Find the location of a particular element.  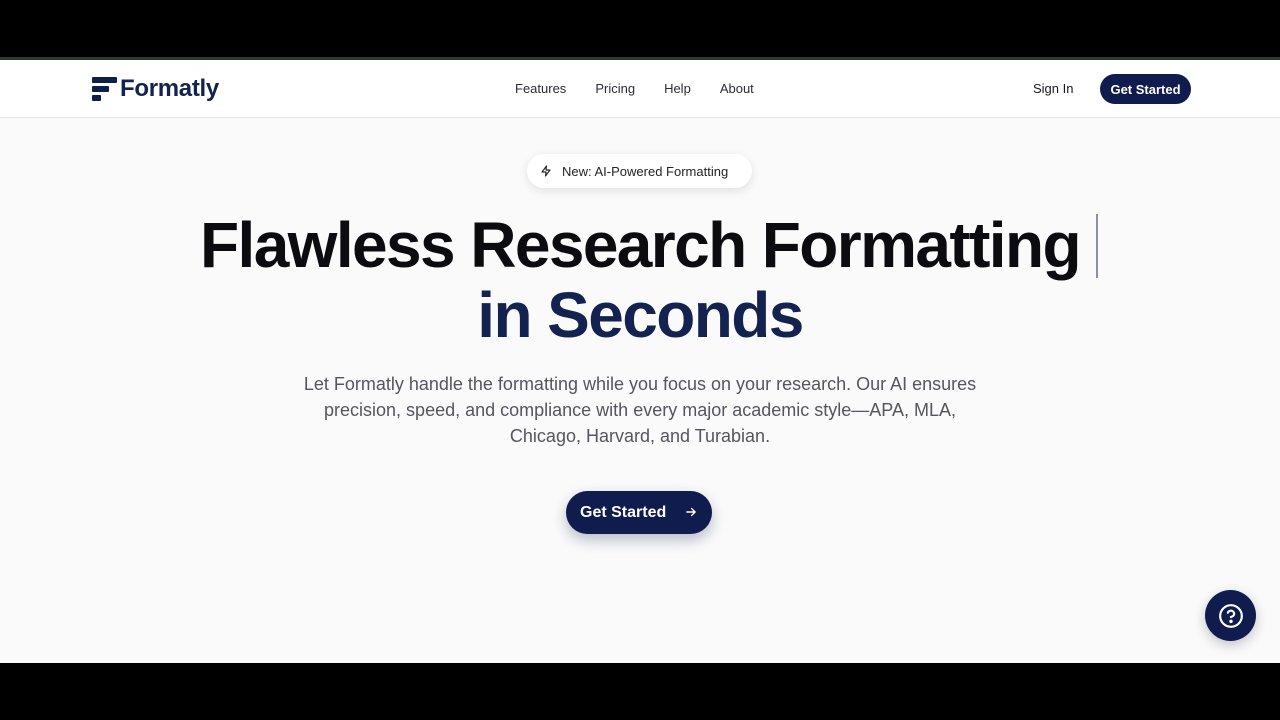

nav-pricing: Pricing is located at coordinates (615, 89).